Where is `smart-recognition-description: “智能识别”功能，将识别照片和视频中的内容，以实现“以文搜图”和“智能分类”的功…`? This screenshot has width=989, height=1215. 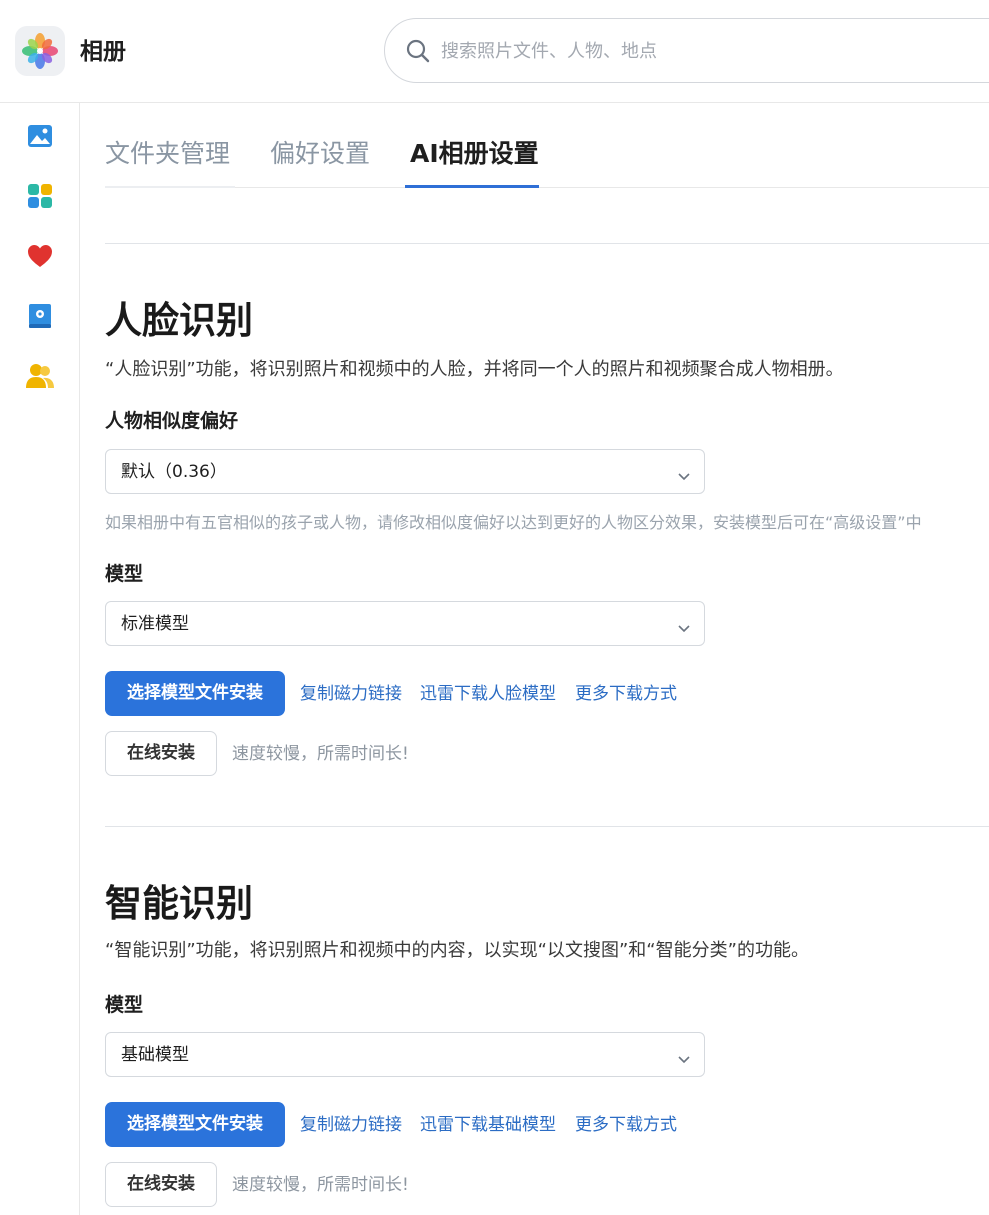 smart-recognition-description: “智能识别”功能，将识别照片和视频中的内容，以实现“以文搜图”和“智能分类”的功… is located at coordinates (457, 950).